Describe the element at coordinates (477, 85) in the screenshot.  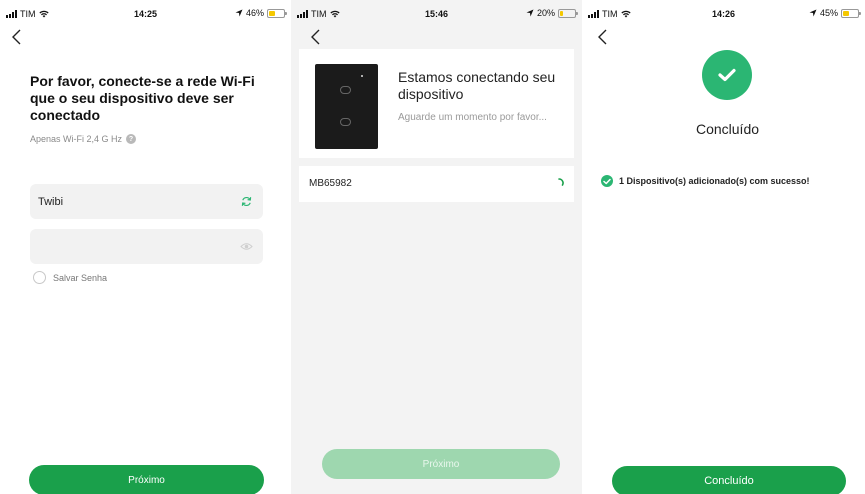
I see `connecting-heading: Estamos conectando seu dispositivo` at that location.